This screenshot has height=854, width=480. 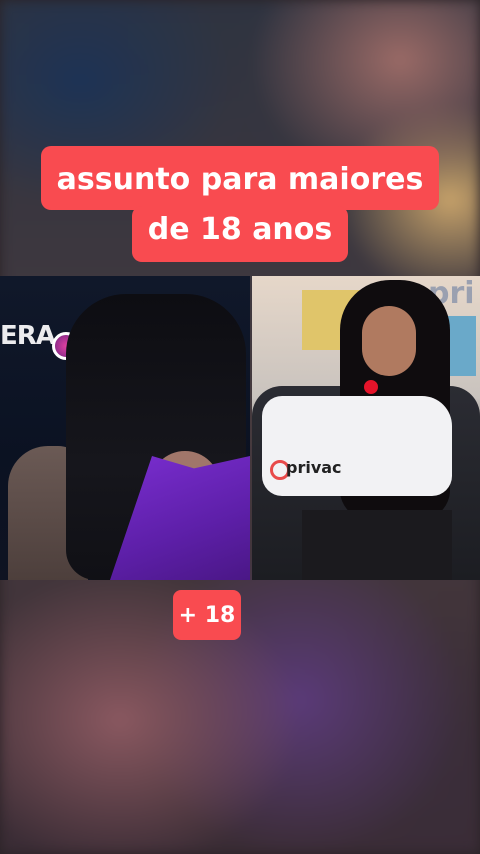 What do you see at coordinates (240, 178) in the screenshot?
I see `caption-line-1: assunto para maiores` at bounding box center [240, 178].